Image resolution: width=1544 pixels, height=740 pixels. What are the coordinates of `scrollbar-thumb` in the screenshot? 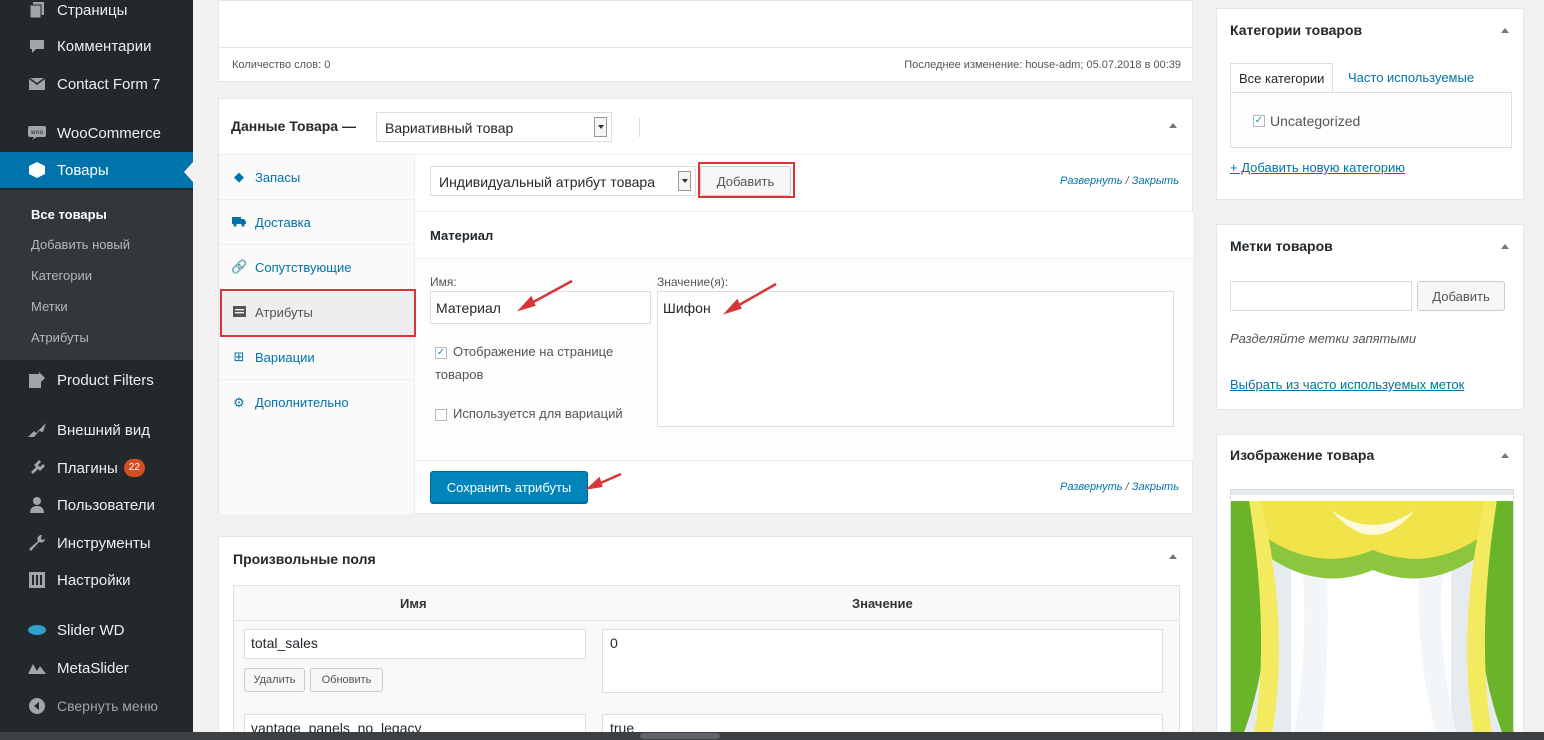 It's located at (680, 736).